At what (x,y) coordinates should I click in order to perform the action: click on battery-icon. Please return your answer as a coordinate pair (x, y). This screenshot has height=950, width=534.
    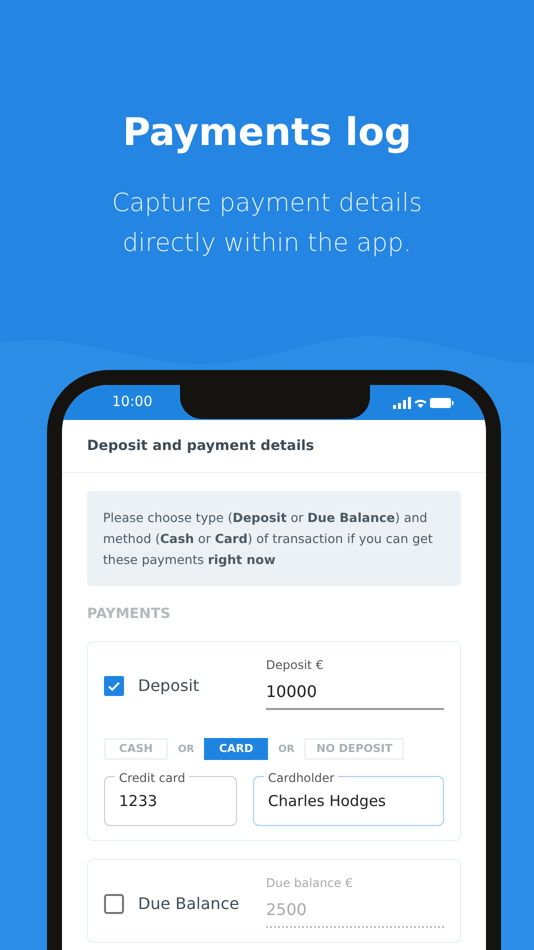
    Looking at the image, I should click on (442, 403).